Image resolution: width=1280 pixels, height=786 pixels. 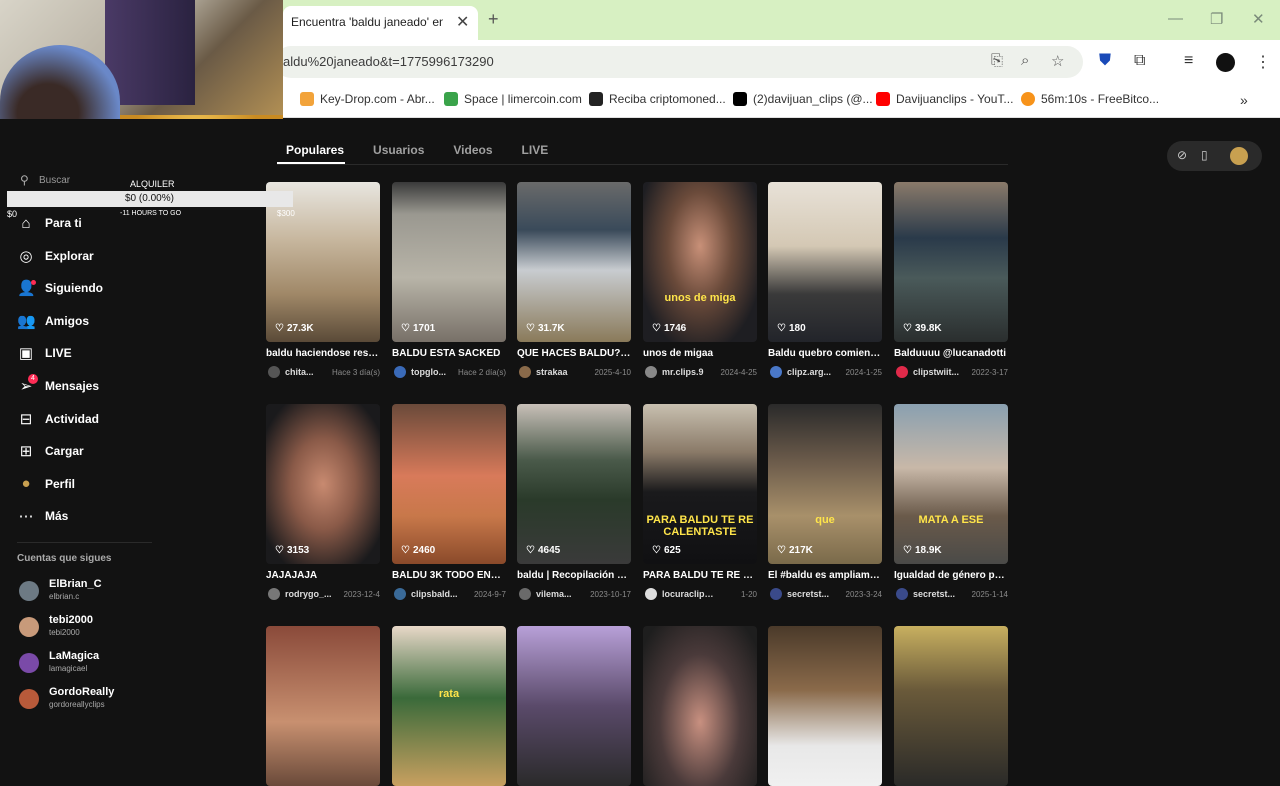 I want to click on tab-live: LIVE, so click(x=535, y=150).